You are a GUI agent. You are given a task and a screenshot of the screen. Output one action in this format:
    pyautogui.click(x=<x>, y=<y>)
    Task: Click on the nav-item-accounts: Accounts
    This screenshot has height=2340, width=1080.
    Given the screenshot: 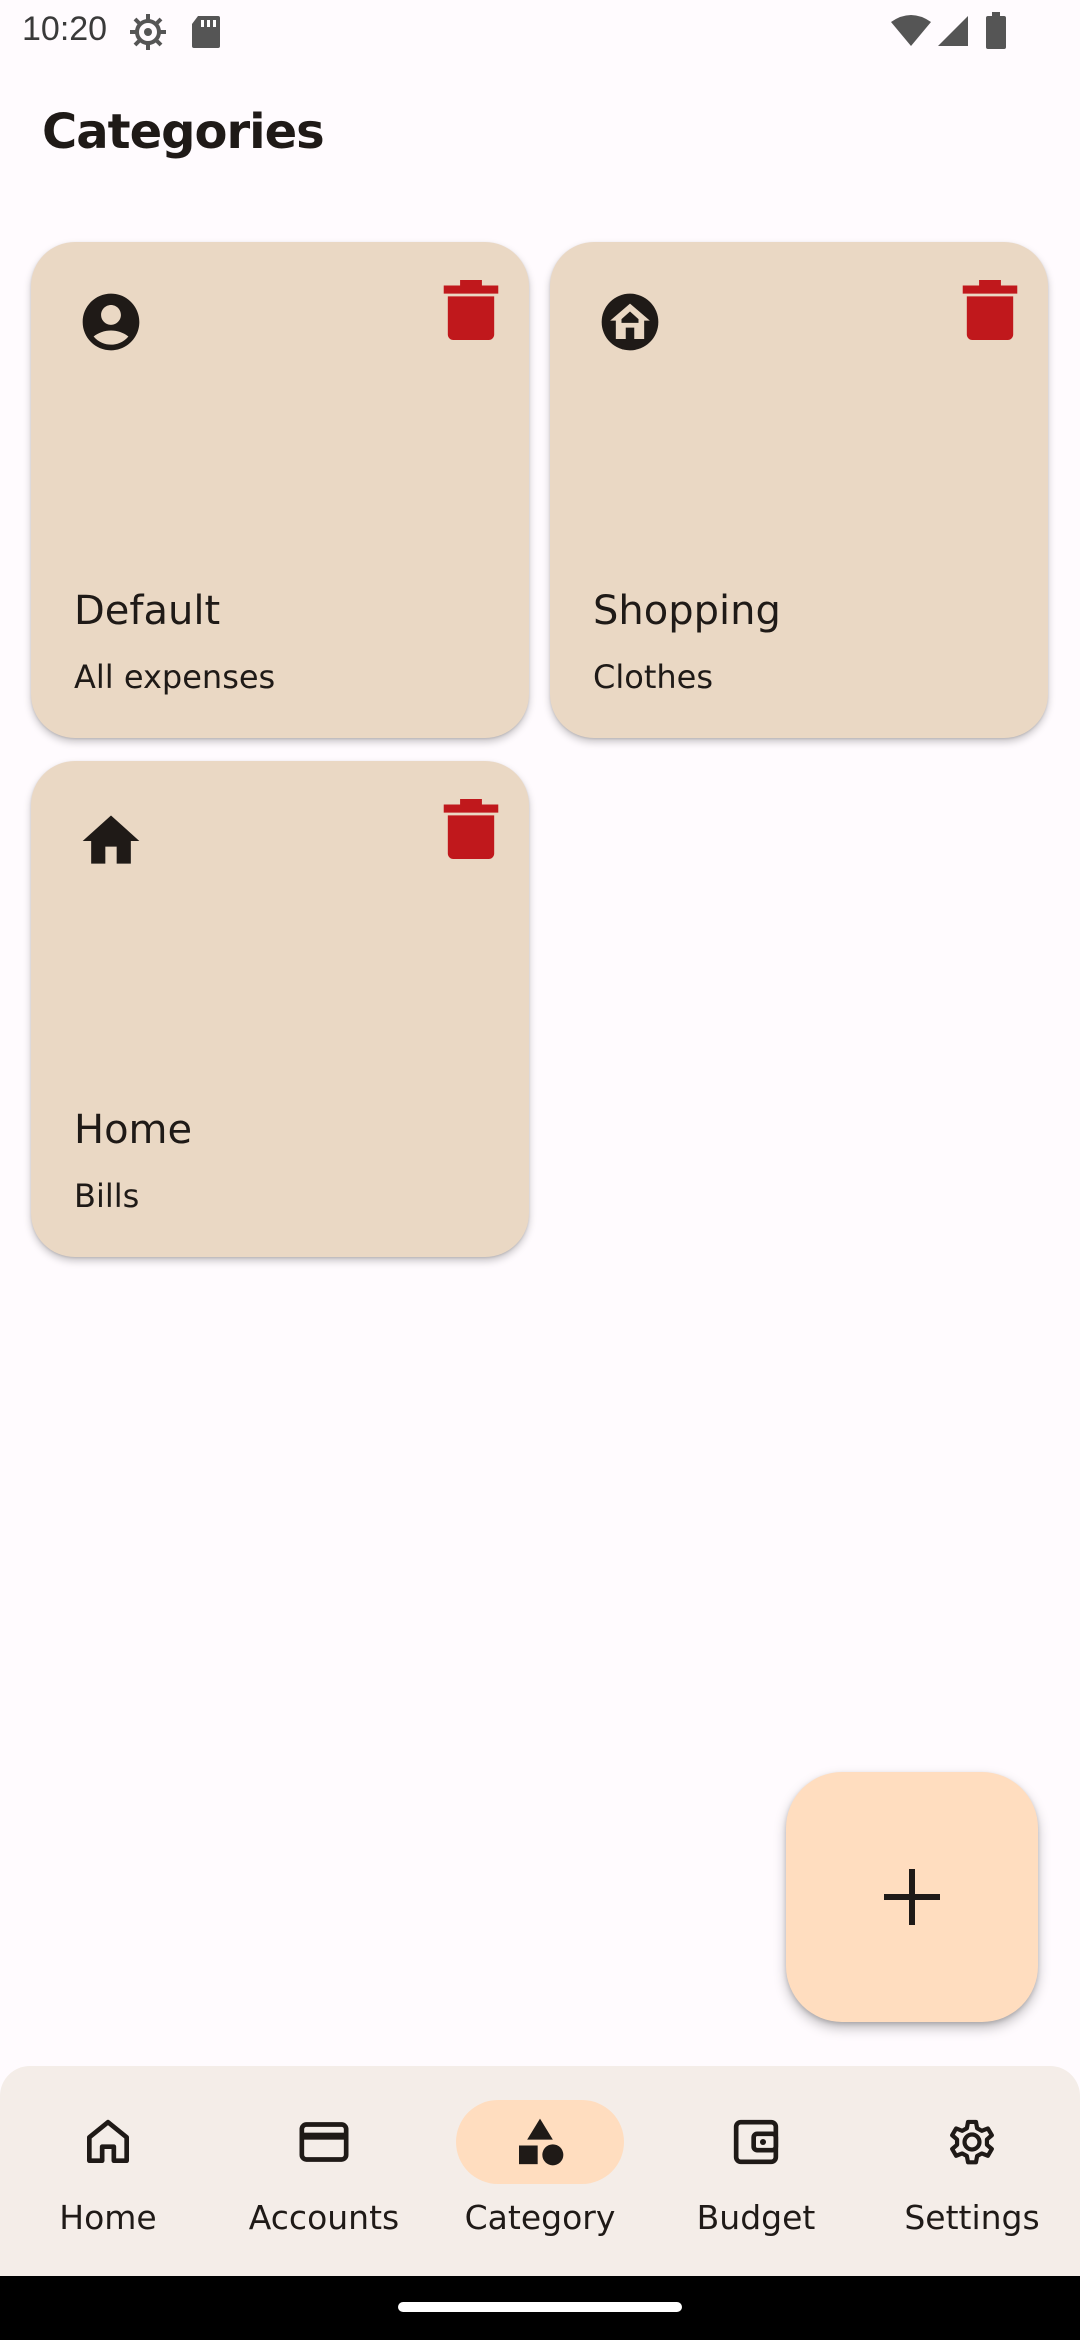 What is the action you would take?
    pyautogui.click(x=324, y=2171)
    